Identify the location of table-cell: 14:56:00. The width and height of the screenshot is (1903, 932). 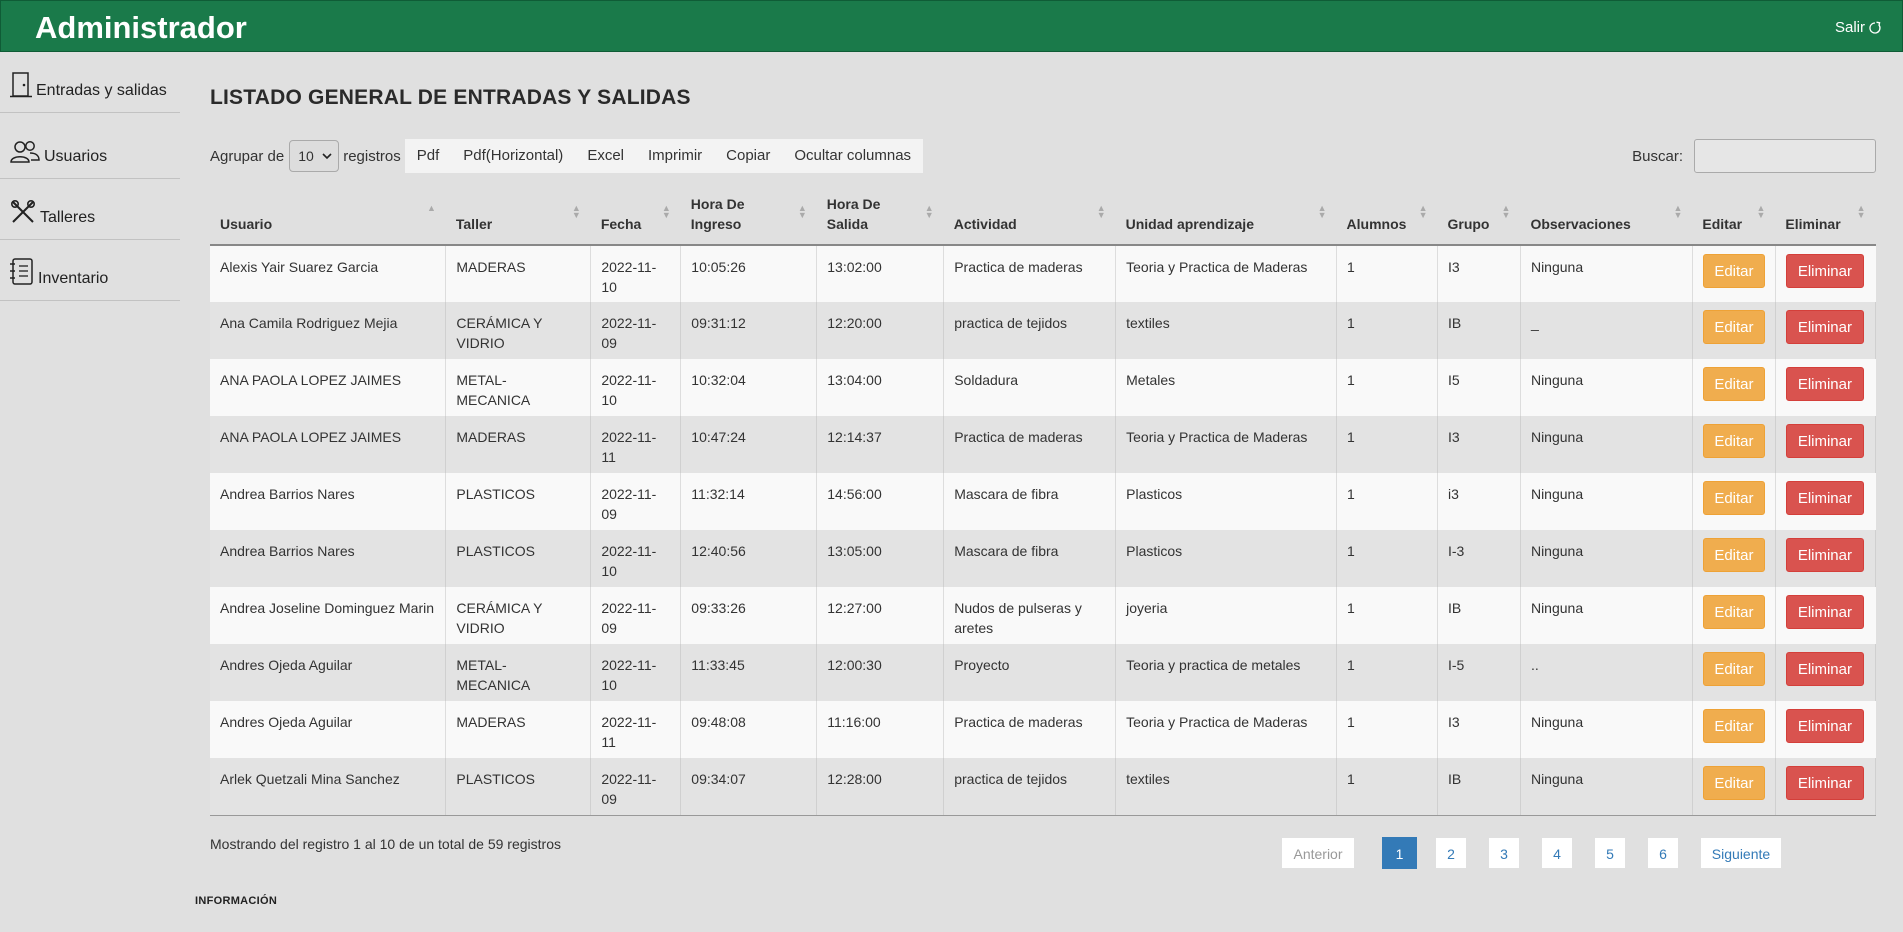
(880, 501).